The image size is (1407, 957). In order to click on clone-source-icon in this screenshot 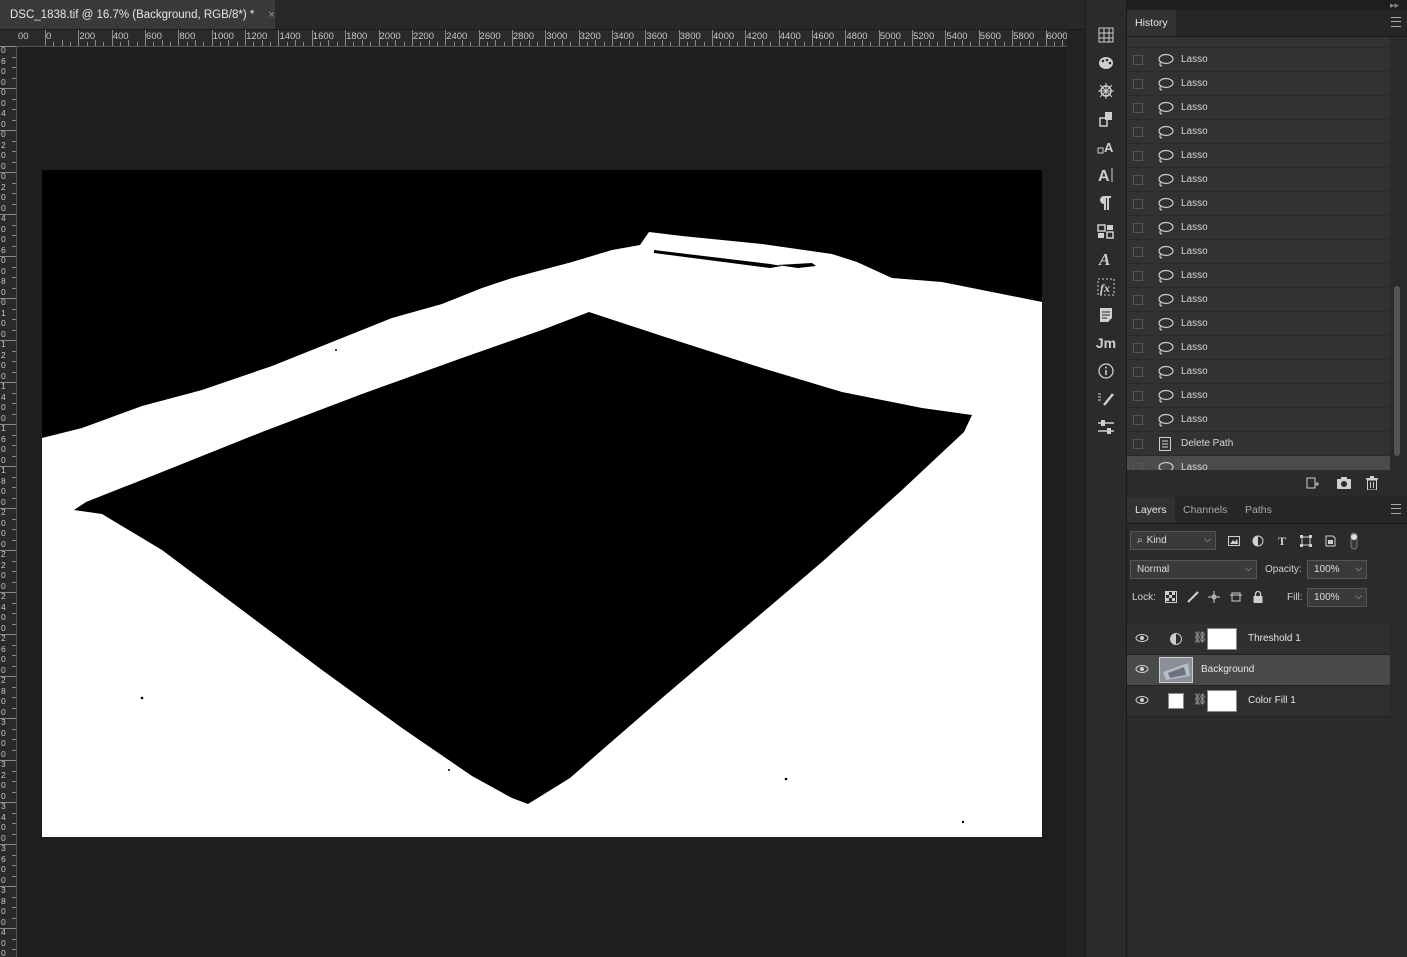, I will do `click(1106, 119)`.